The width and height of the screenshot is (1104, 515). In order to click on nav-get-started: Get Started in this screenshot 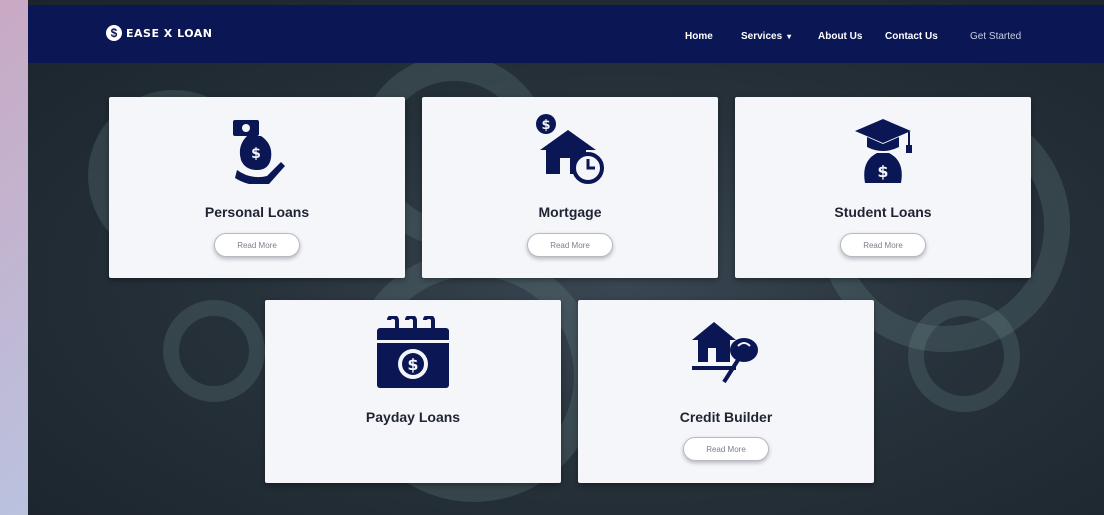, I will do `click(995, 36)`.